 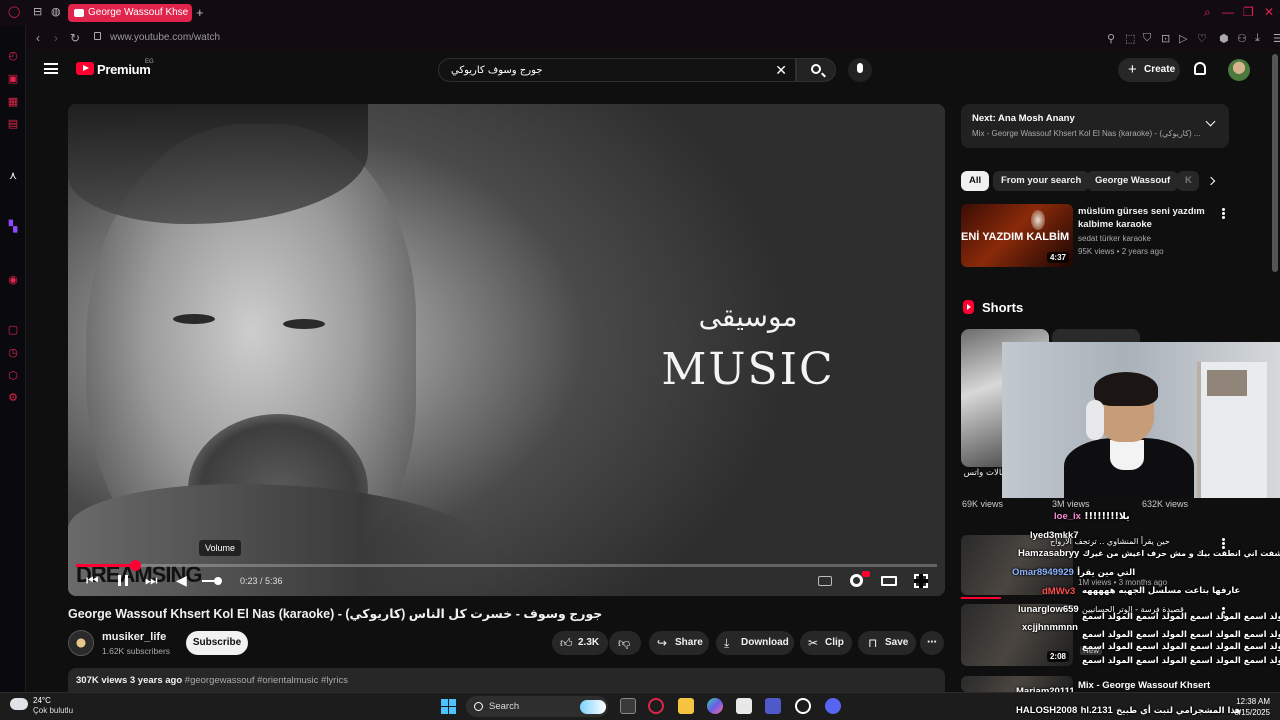 I want to click on volume-icon: ◀, so click(x=181, y=580).